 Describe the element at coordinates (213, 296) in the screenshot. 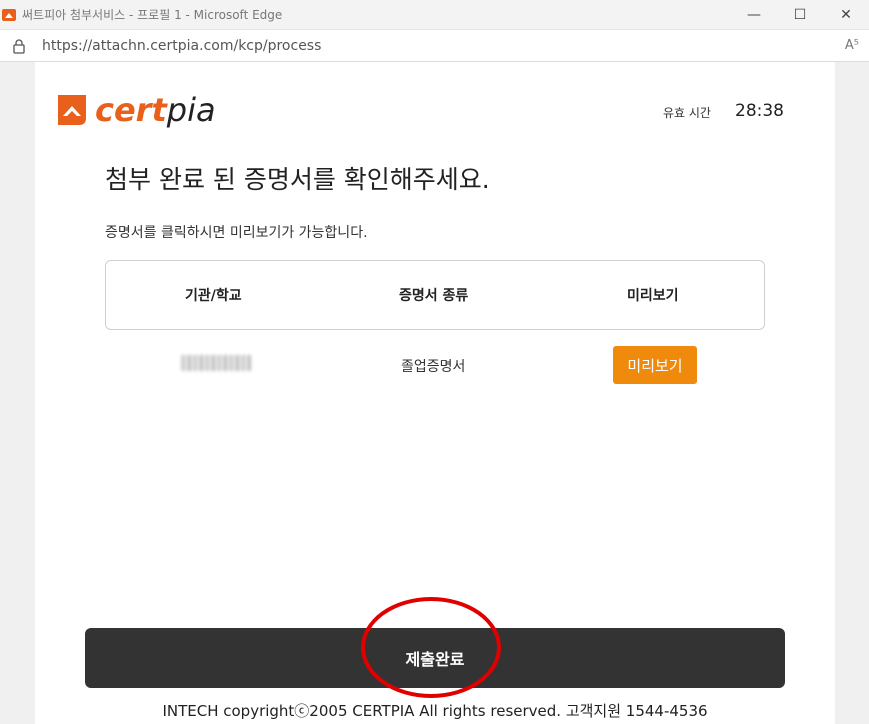

I see `column-header-institution: 기관/학교` at that location.